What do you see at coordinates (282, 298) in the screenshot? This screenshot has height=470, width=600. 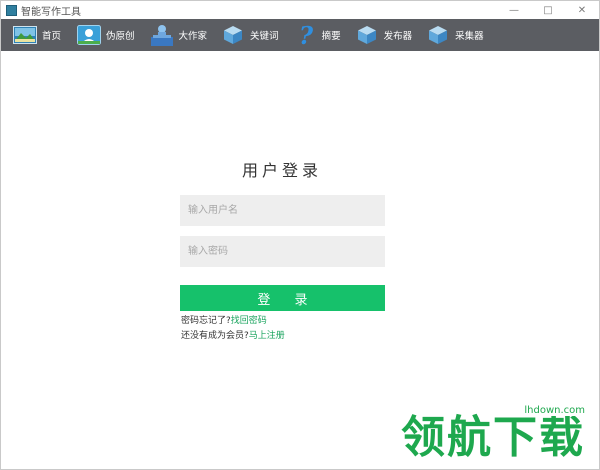 I see `login-button: 登 录` at bounding box center [282, 298].